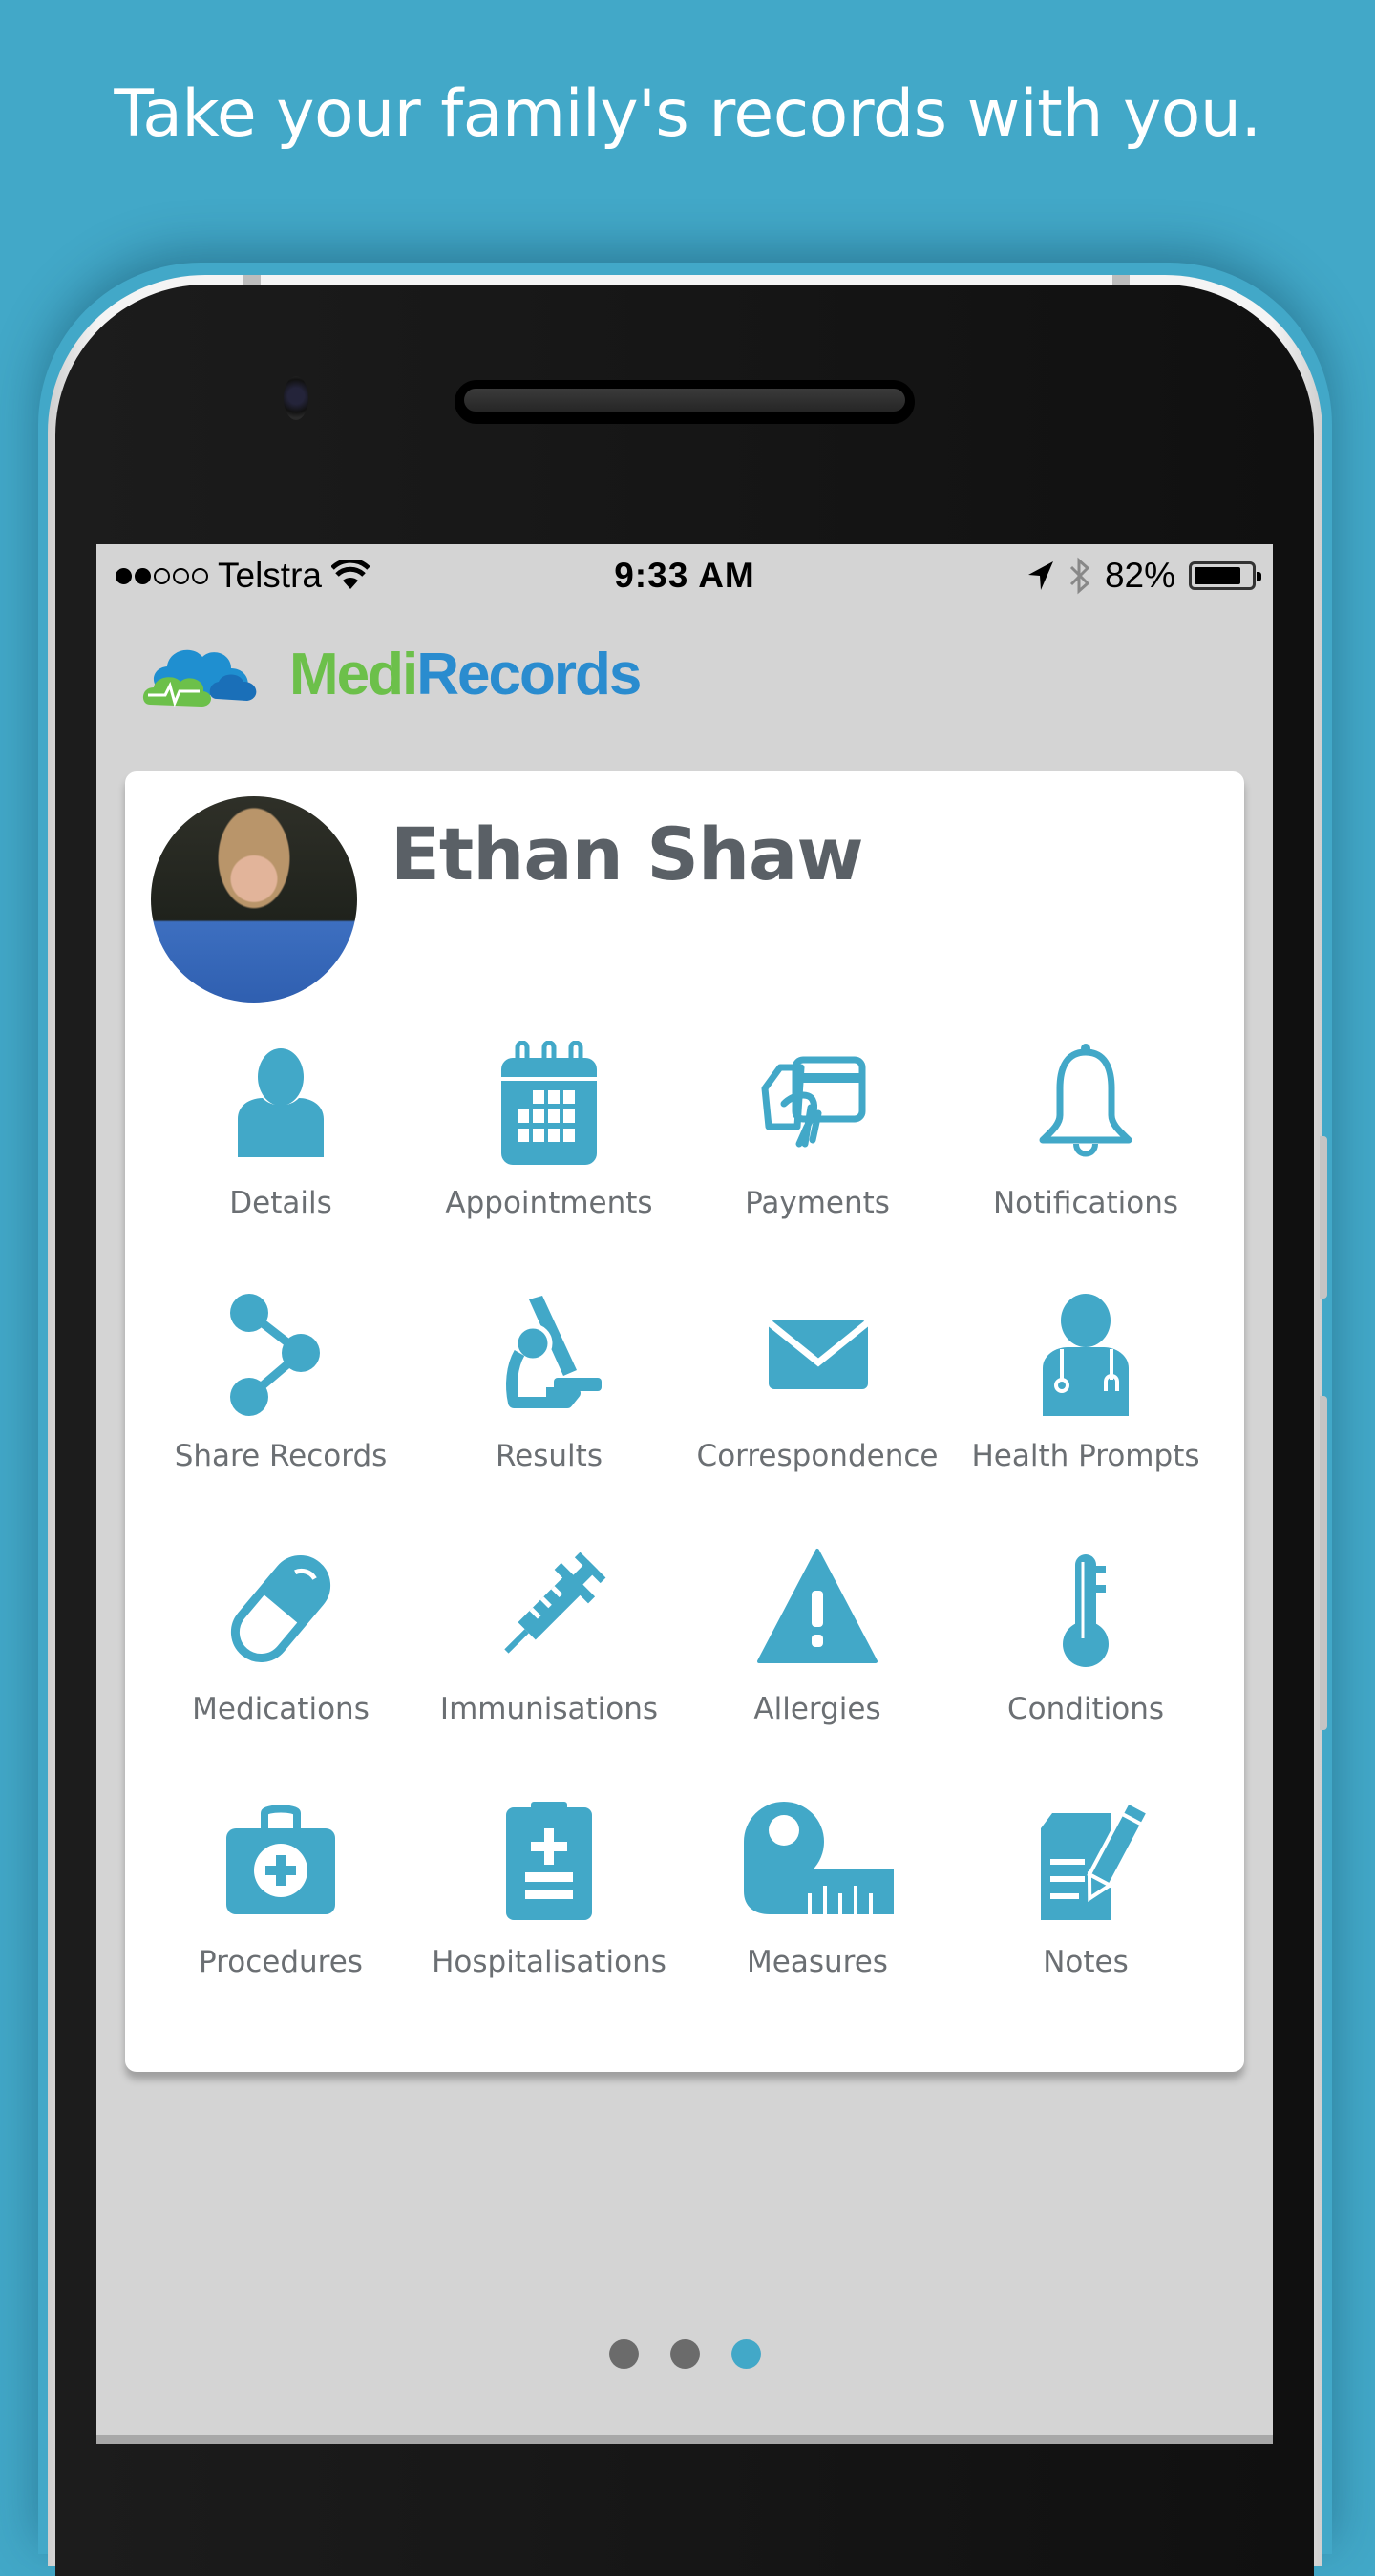 The height and width of the screenshot is (2576, 1375). What do you see at coordinates (1094, 1860) in the screenshot?
I see `notes-pencil-icon` at bounding box center [1094, 1860].